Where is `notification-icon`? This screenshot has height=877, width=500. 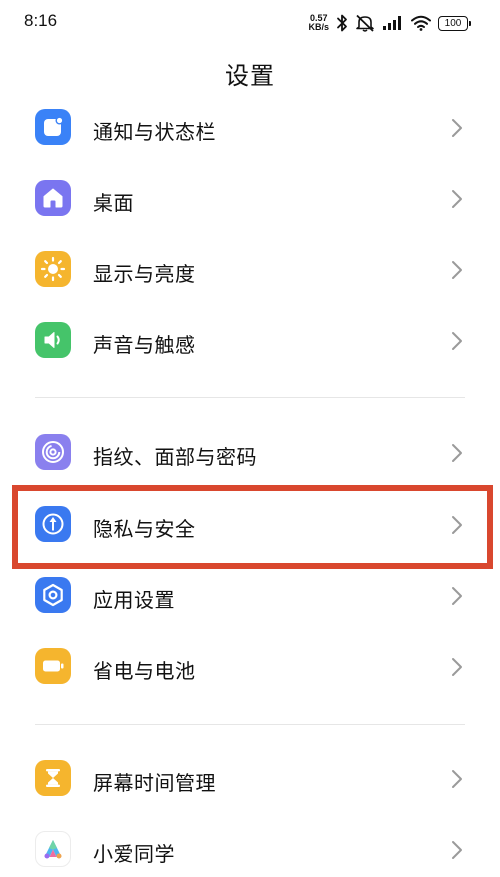
notification-icon is located at coordinates (53, 127).